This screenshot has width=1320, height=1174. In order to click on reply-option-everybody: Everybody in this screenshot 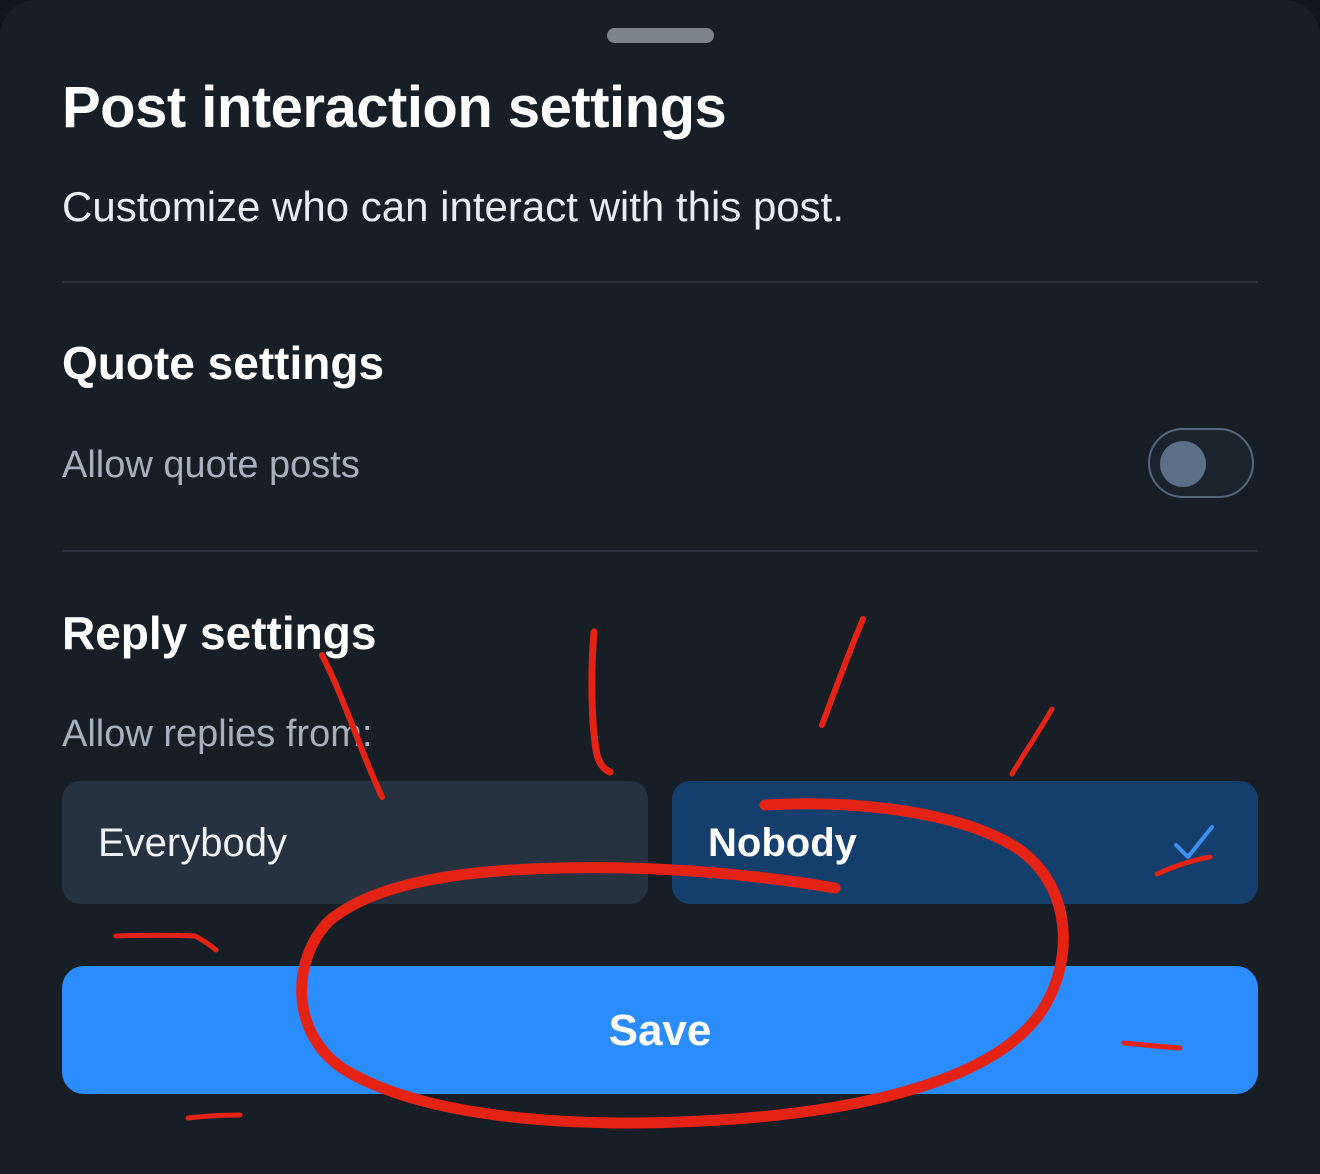, I will do `click(355, 842)`.